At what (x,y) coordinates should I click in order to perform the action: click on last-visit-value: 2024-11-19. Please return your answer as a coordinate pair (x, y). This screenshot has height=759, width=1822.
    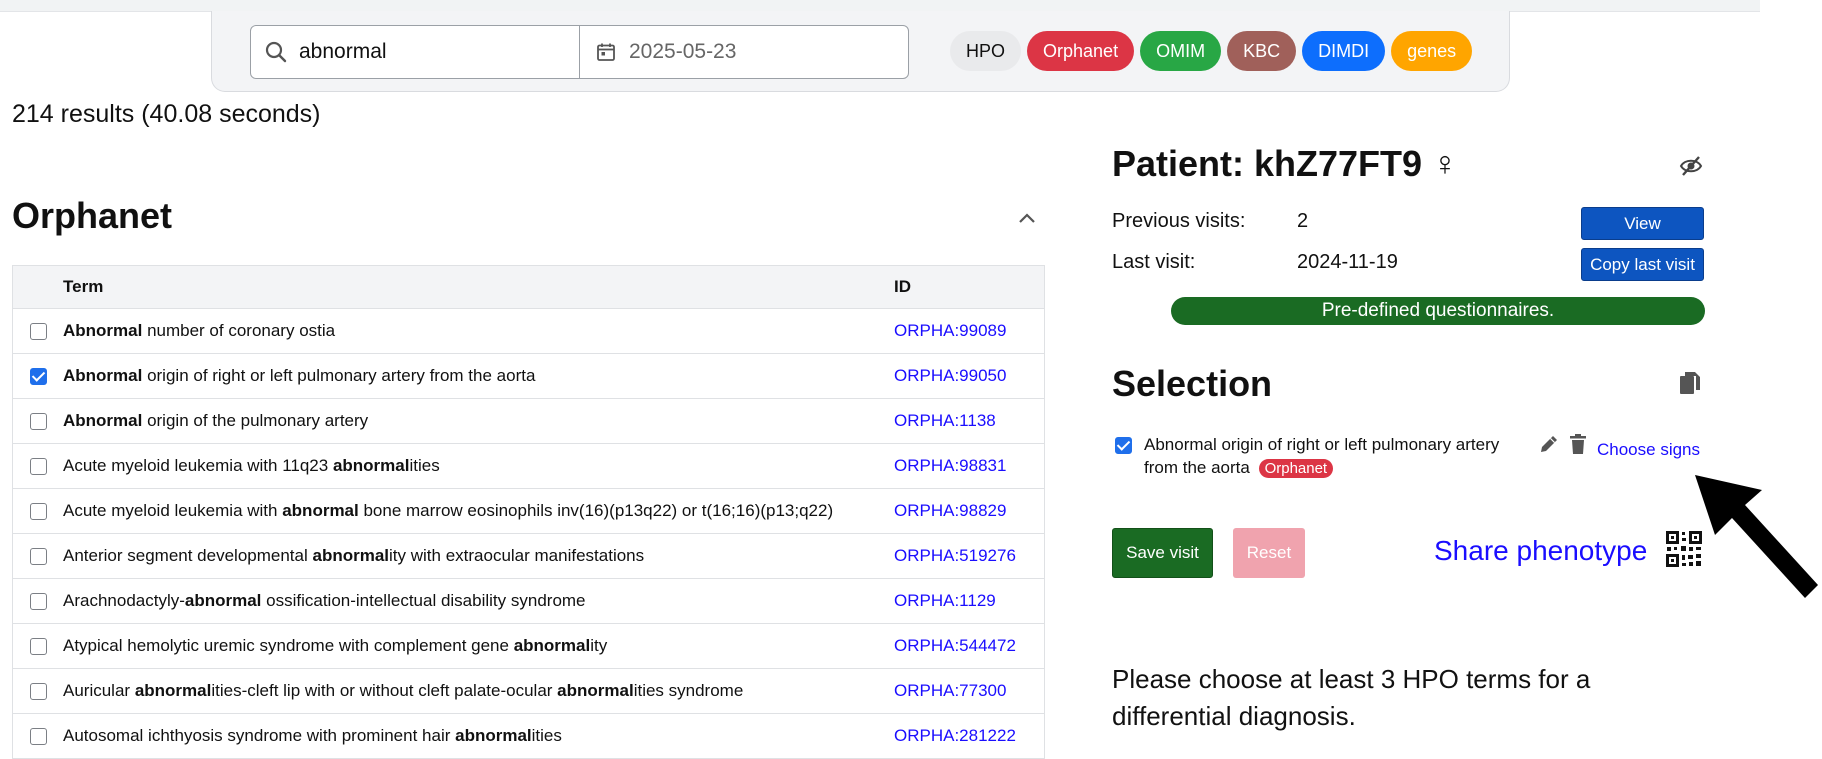
    Looking at the image, I should click on (1347, 262).